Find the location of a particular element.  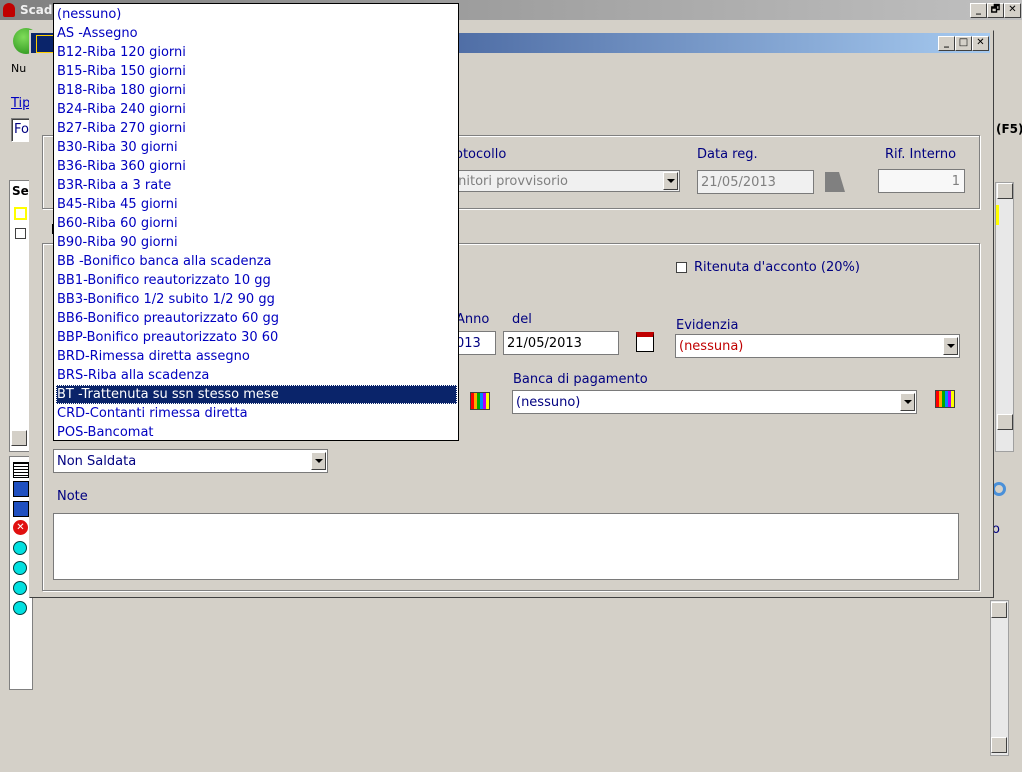

right-scroll-up-button is located at coordinates (1005, 191).